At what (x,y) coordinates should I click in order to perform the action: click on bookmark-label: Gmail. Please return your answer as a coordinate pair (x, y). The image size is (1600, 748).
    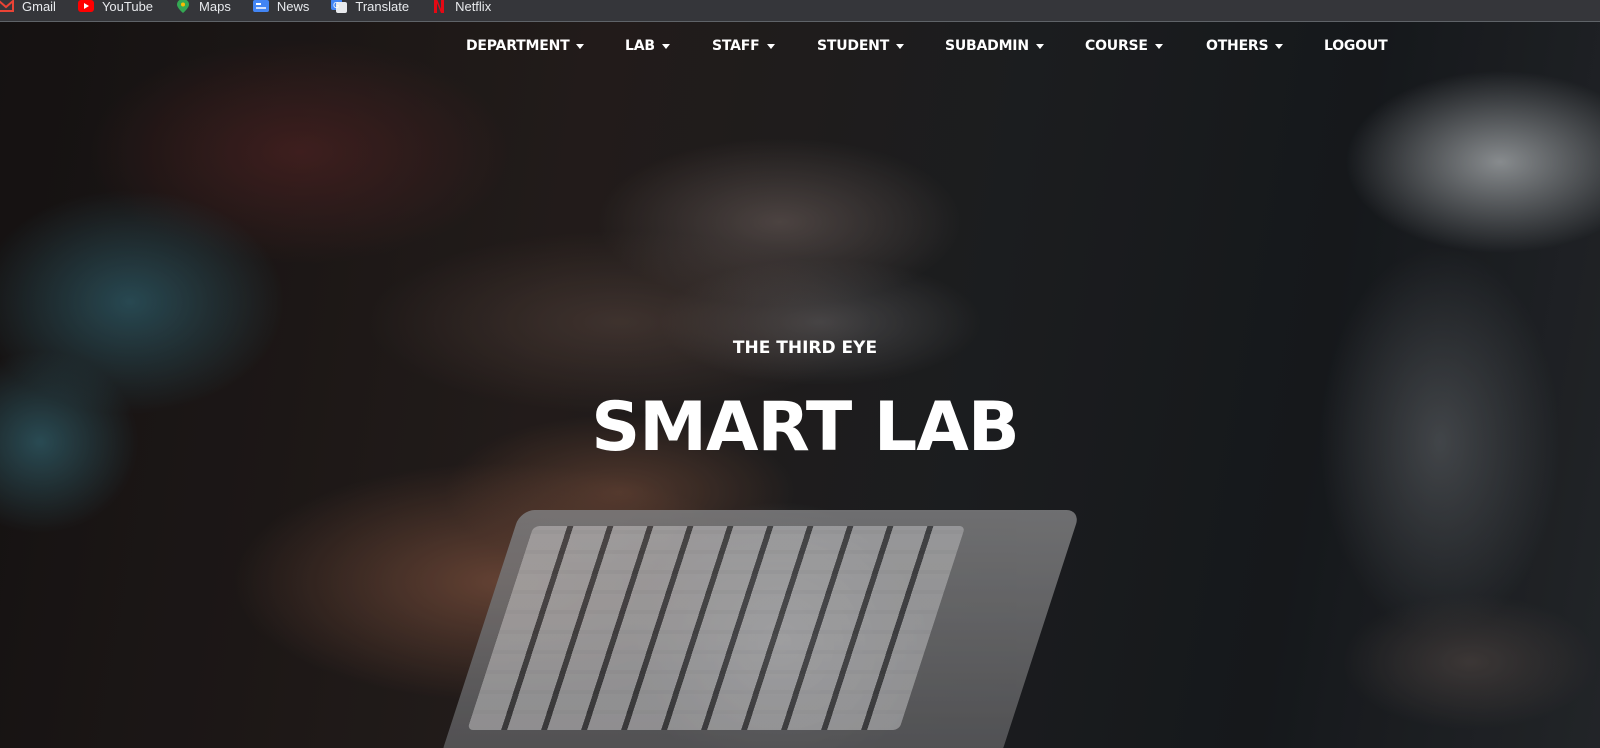
    Looking at the image, I should click on (39, 7).